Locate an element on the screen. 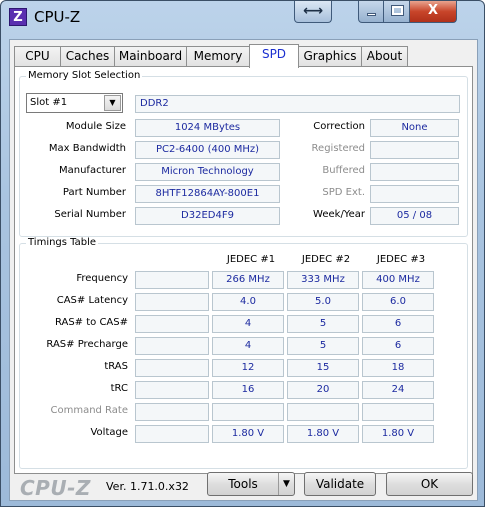 Image resolution: width=485 pixels, height=507 pixels. timing-cell: 18 is located at coordinates (398, 368).